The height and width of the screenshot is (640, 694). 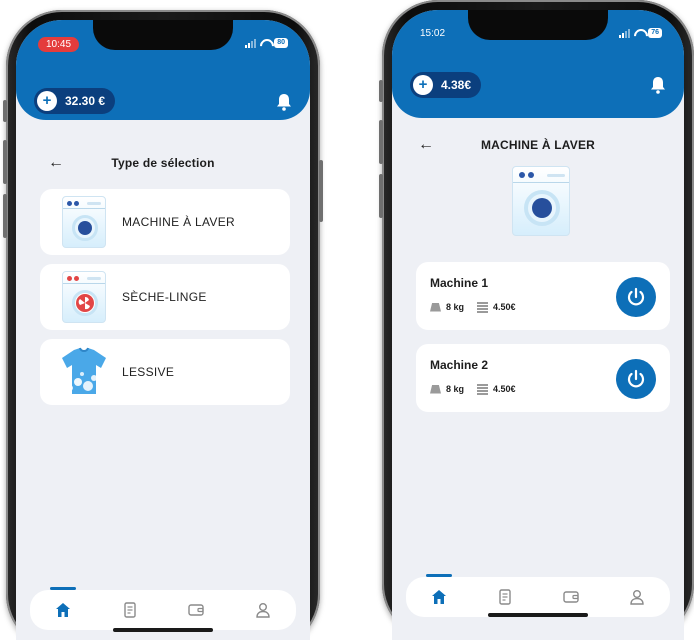 I want to click on page-title: Type de sélection, so click(x=163, y=163).